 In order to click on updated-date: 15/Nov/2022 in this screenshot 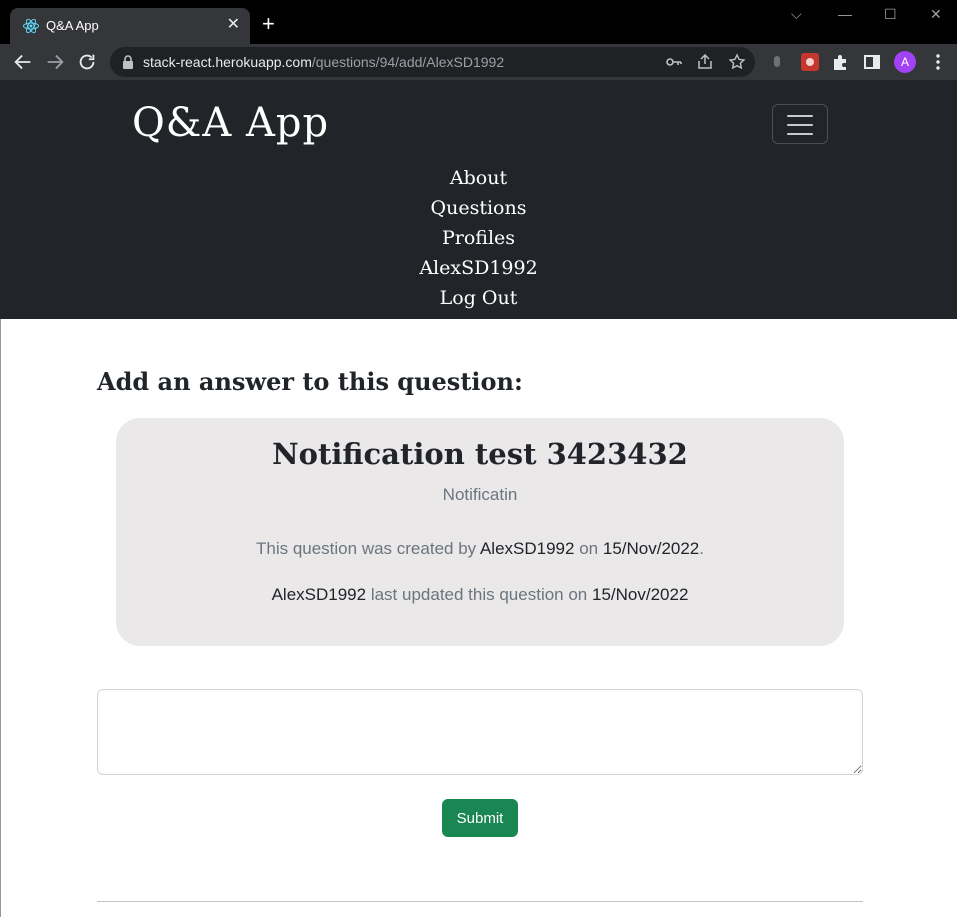, I will do `click(640, 594)`.